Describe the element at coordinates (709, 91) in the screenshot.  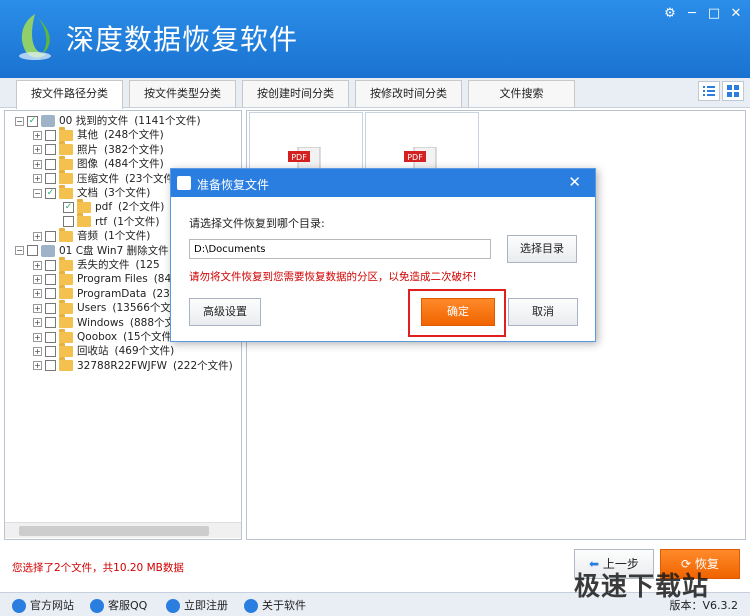
I see `list-view-icon` at that location.